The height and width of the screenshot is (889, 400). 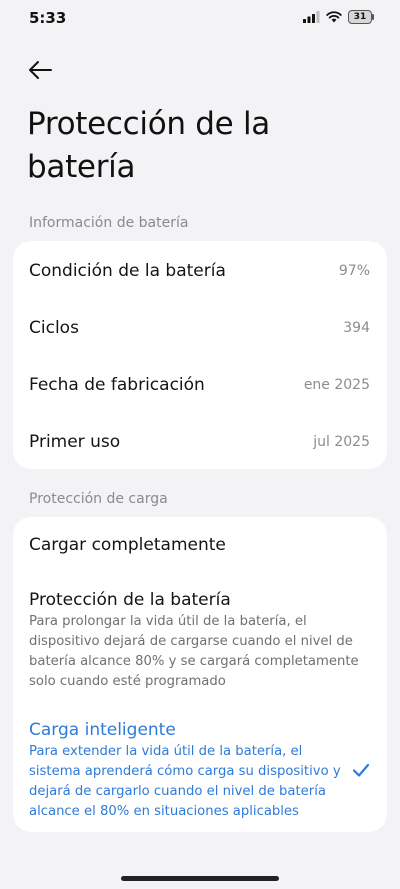 What do you see at coordinates (102, 730) in the screenshot?
I see `option-title: Carga inteligente` at bounding box center [102, 730].